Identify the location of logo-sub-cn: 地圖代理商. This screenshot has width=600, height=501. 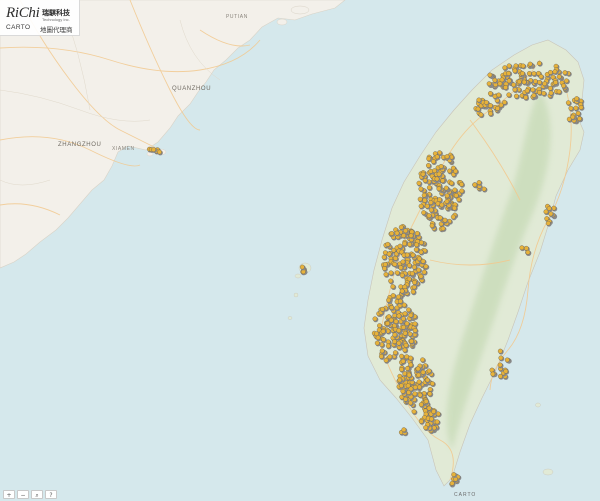
(56, 30).